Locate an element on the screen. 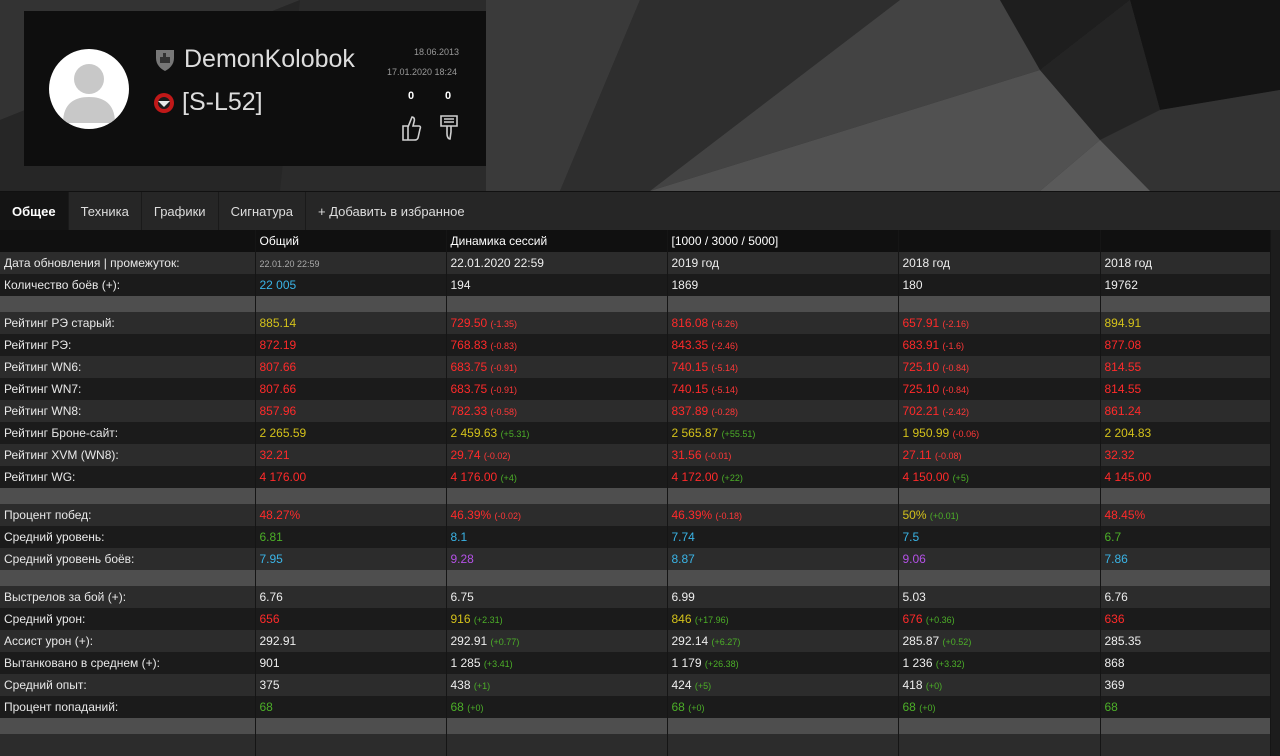  stat-delta: (+5.31) is located at coordinates (515, 434).